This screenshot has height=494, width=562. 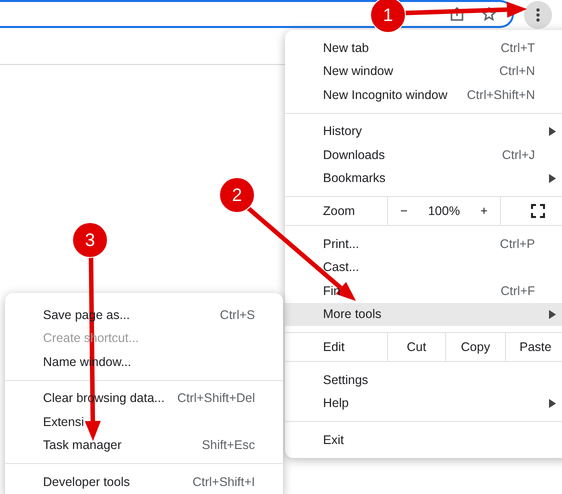 What do you see at coordinates (416, 347) in the screenshot?
I see `edit-button: Cut` at bounding box center [416, 347].